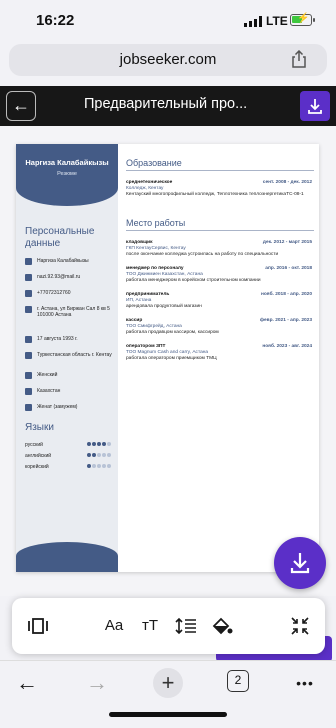 Image resolution: width=336 pixels, height=728 pixels. I want to click on columns-icon, so click(38, 626).